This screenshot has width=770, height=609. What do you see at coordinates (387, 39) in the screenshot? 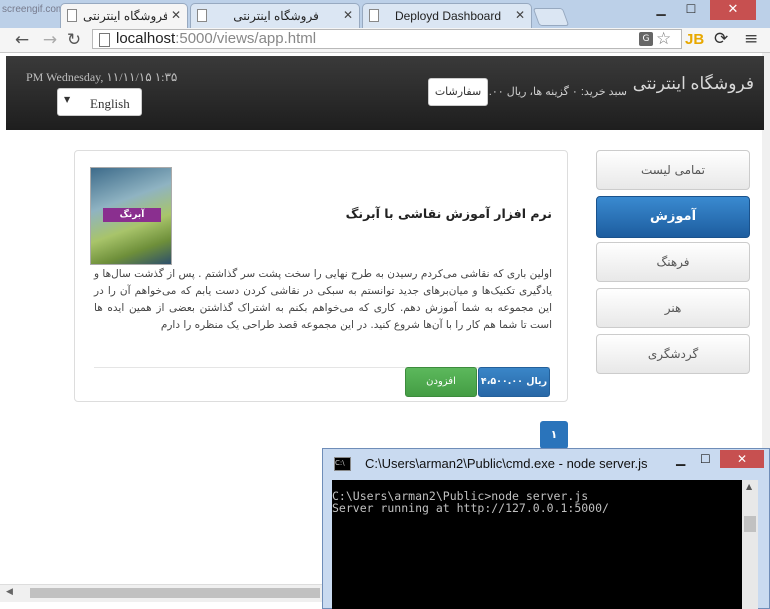
I see `address-bar: localhost:5000/views/app.html` at bounding box center [387, 39].